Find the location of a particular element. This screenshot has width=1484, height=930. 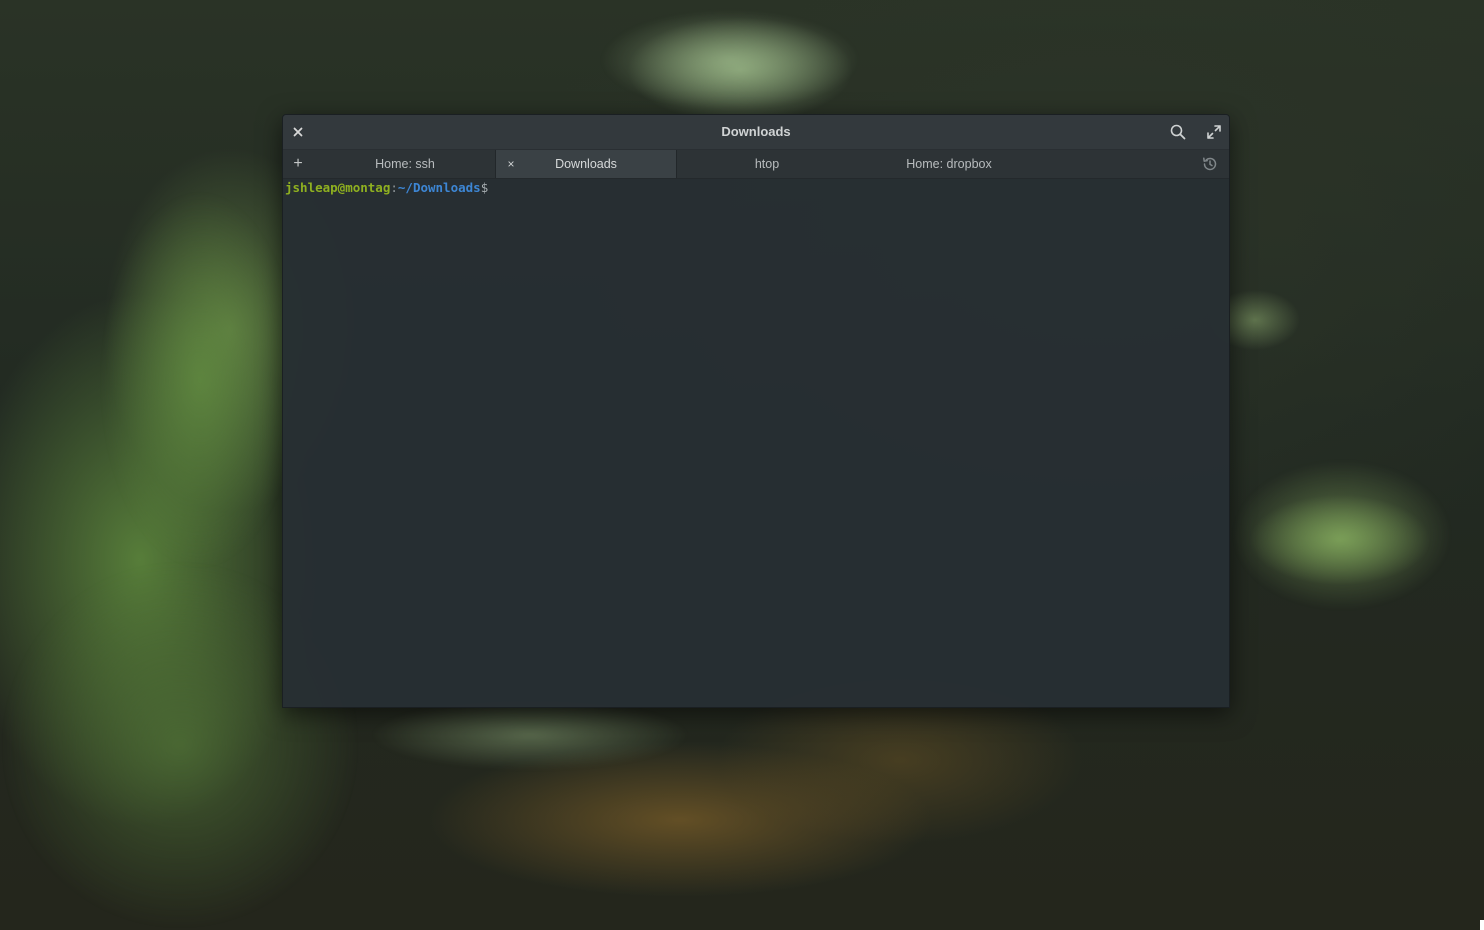

tab-close-button: × is located at coordinates (511, 164).